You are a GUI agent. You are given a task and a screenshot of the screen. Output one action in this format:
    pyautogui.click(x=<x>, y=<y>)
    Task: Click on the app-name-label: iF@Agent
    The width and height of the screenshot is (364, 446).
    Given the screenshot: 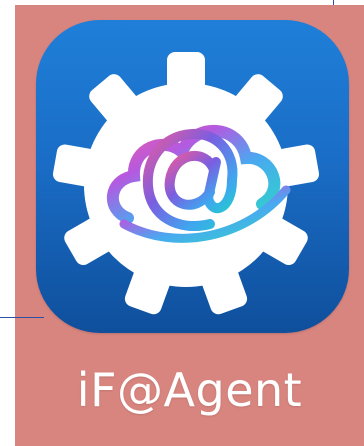 What is the action you would take?
    pyautogui.click(x=189, y=390)
    